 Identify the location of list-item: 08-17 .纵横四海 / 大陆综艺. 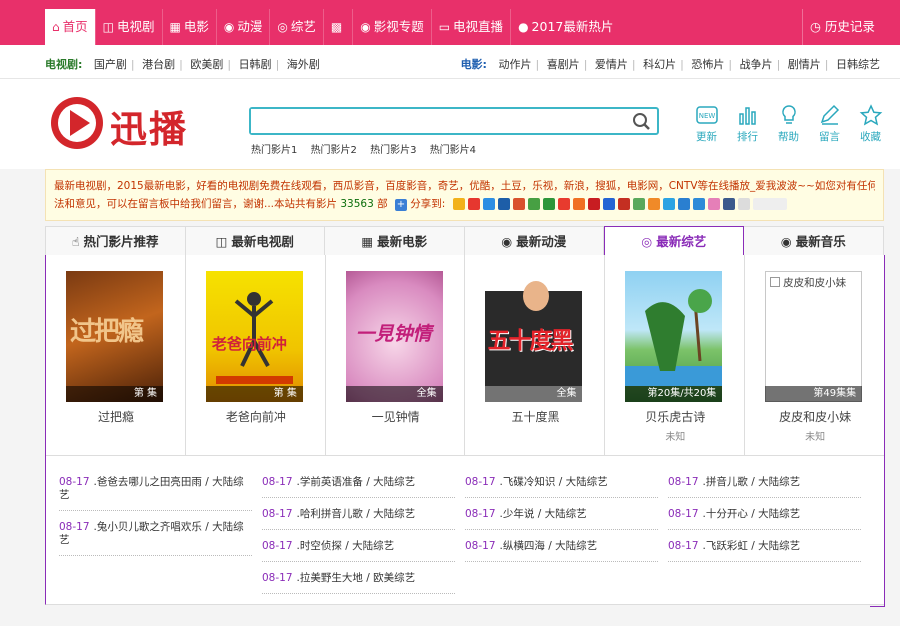
(561, 551).